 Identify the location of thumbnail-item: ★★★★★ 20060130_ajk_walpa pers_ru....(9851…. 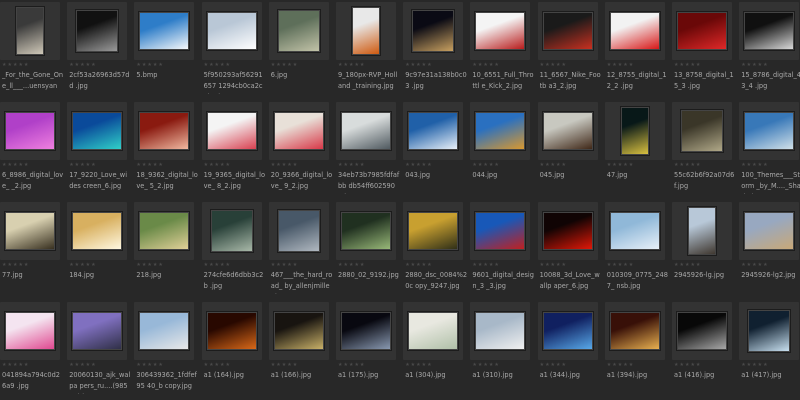
(98, 350).